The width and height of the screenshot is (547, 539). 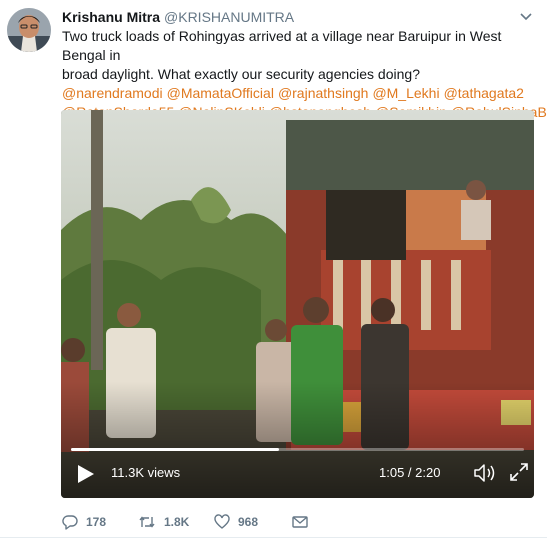 I want to click on fullscreen-icon, so click(x=519, y=472).